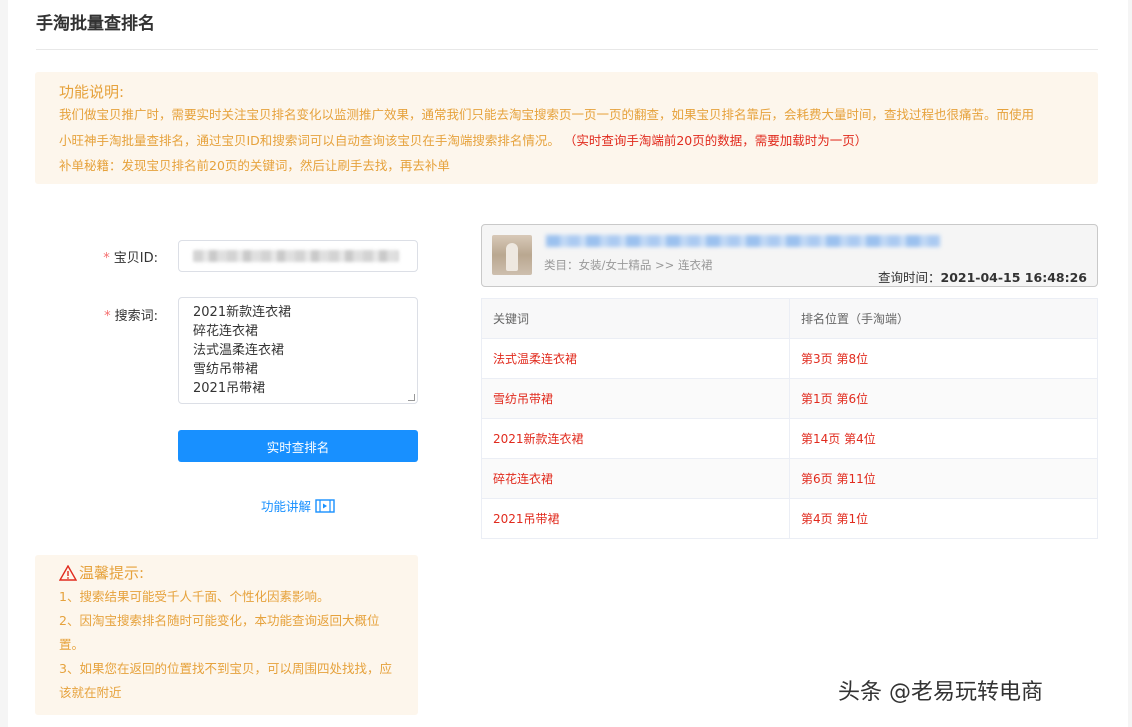  I want to click on item-id-redacted, so click(296, 256).